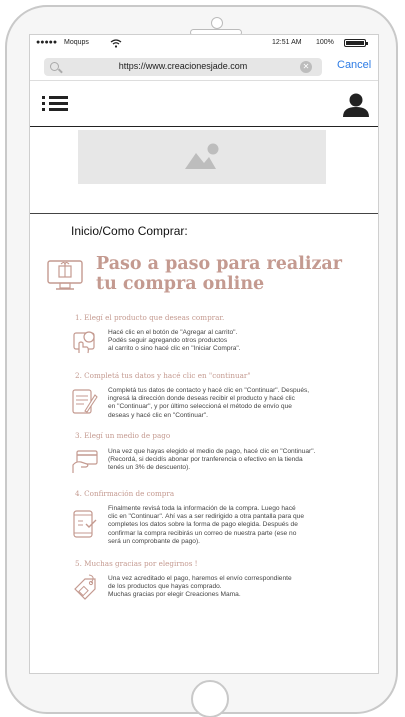 Image resolution: width=405 pixels, height=717 pixels. Describe the element at coordinates (210, 698) in the screenshot. I see `home-button` at that location.